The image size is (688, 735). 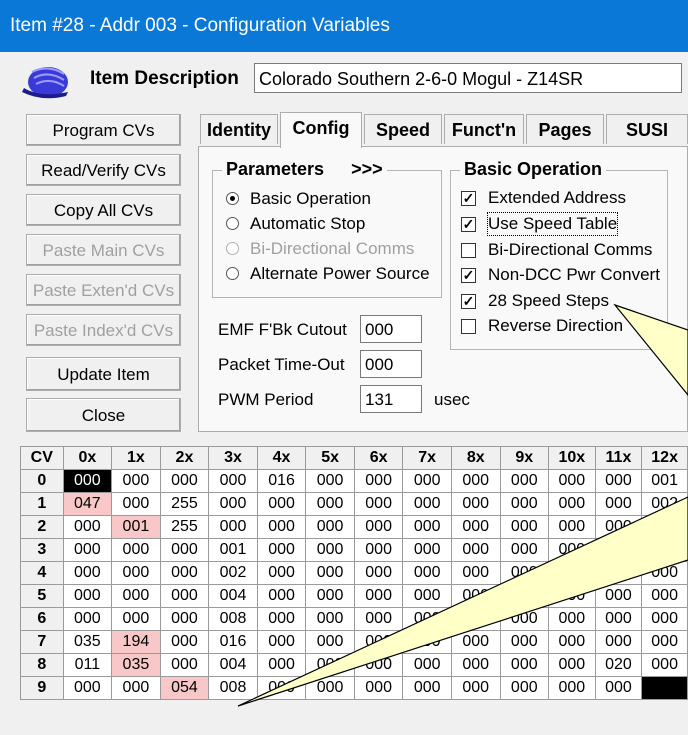 I want to click on pwm-period-input: 131, so click(x=391, y=399).